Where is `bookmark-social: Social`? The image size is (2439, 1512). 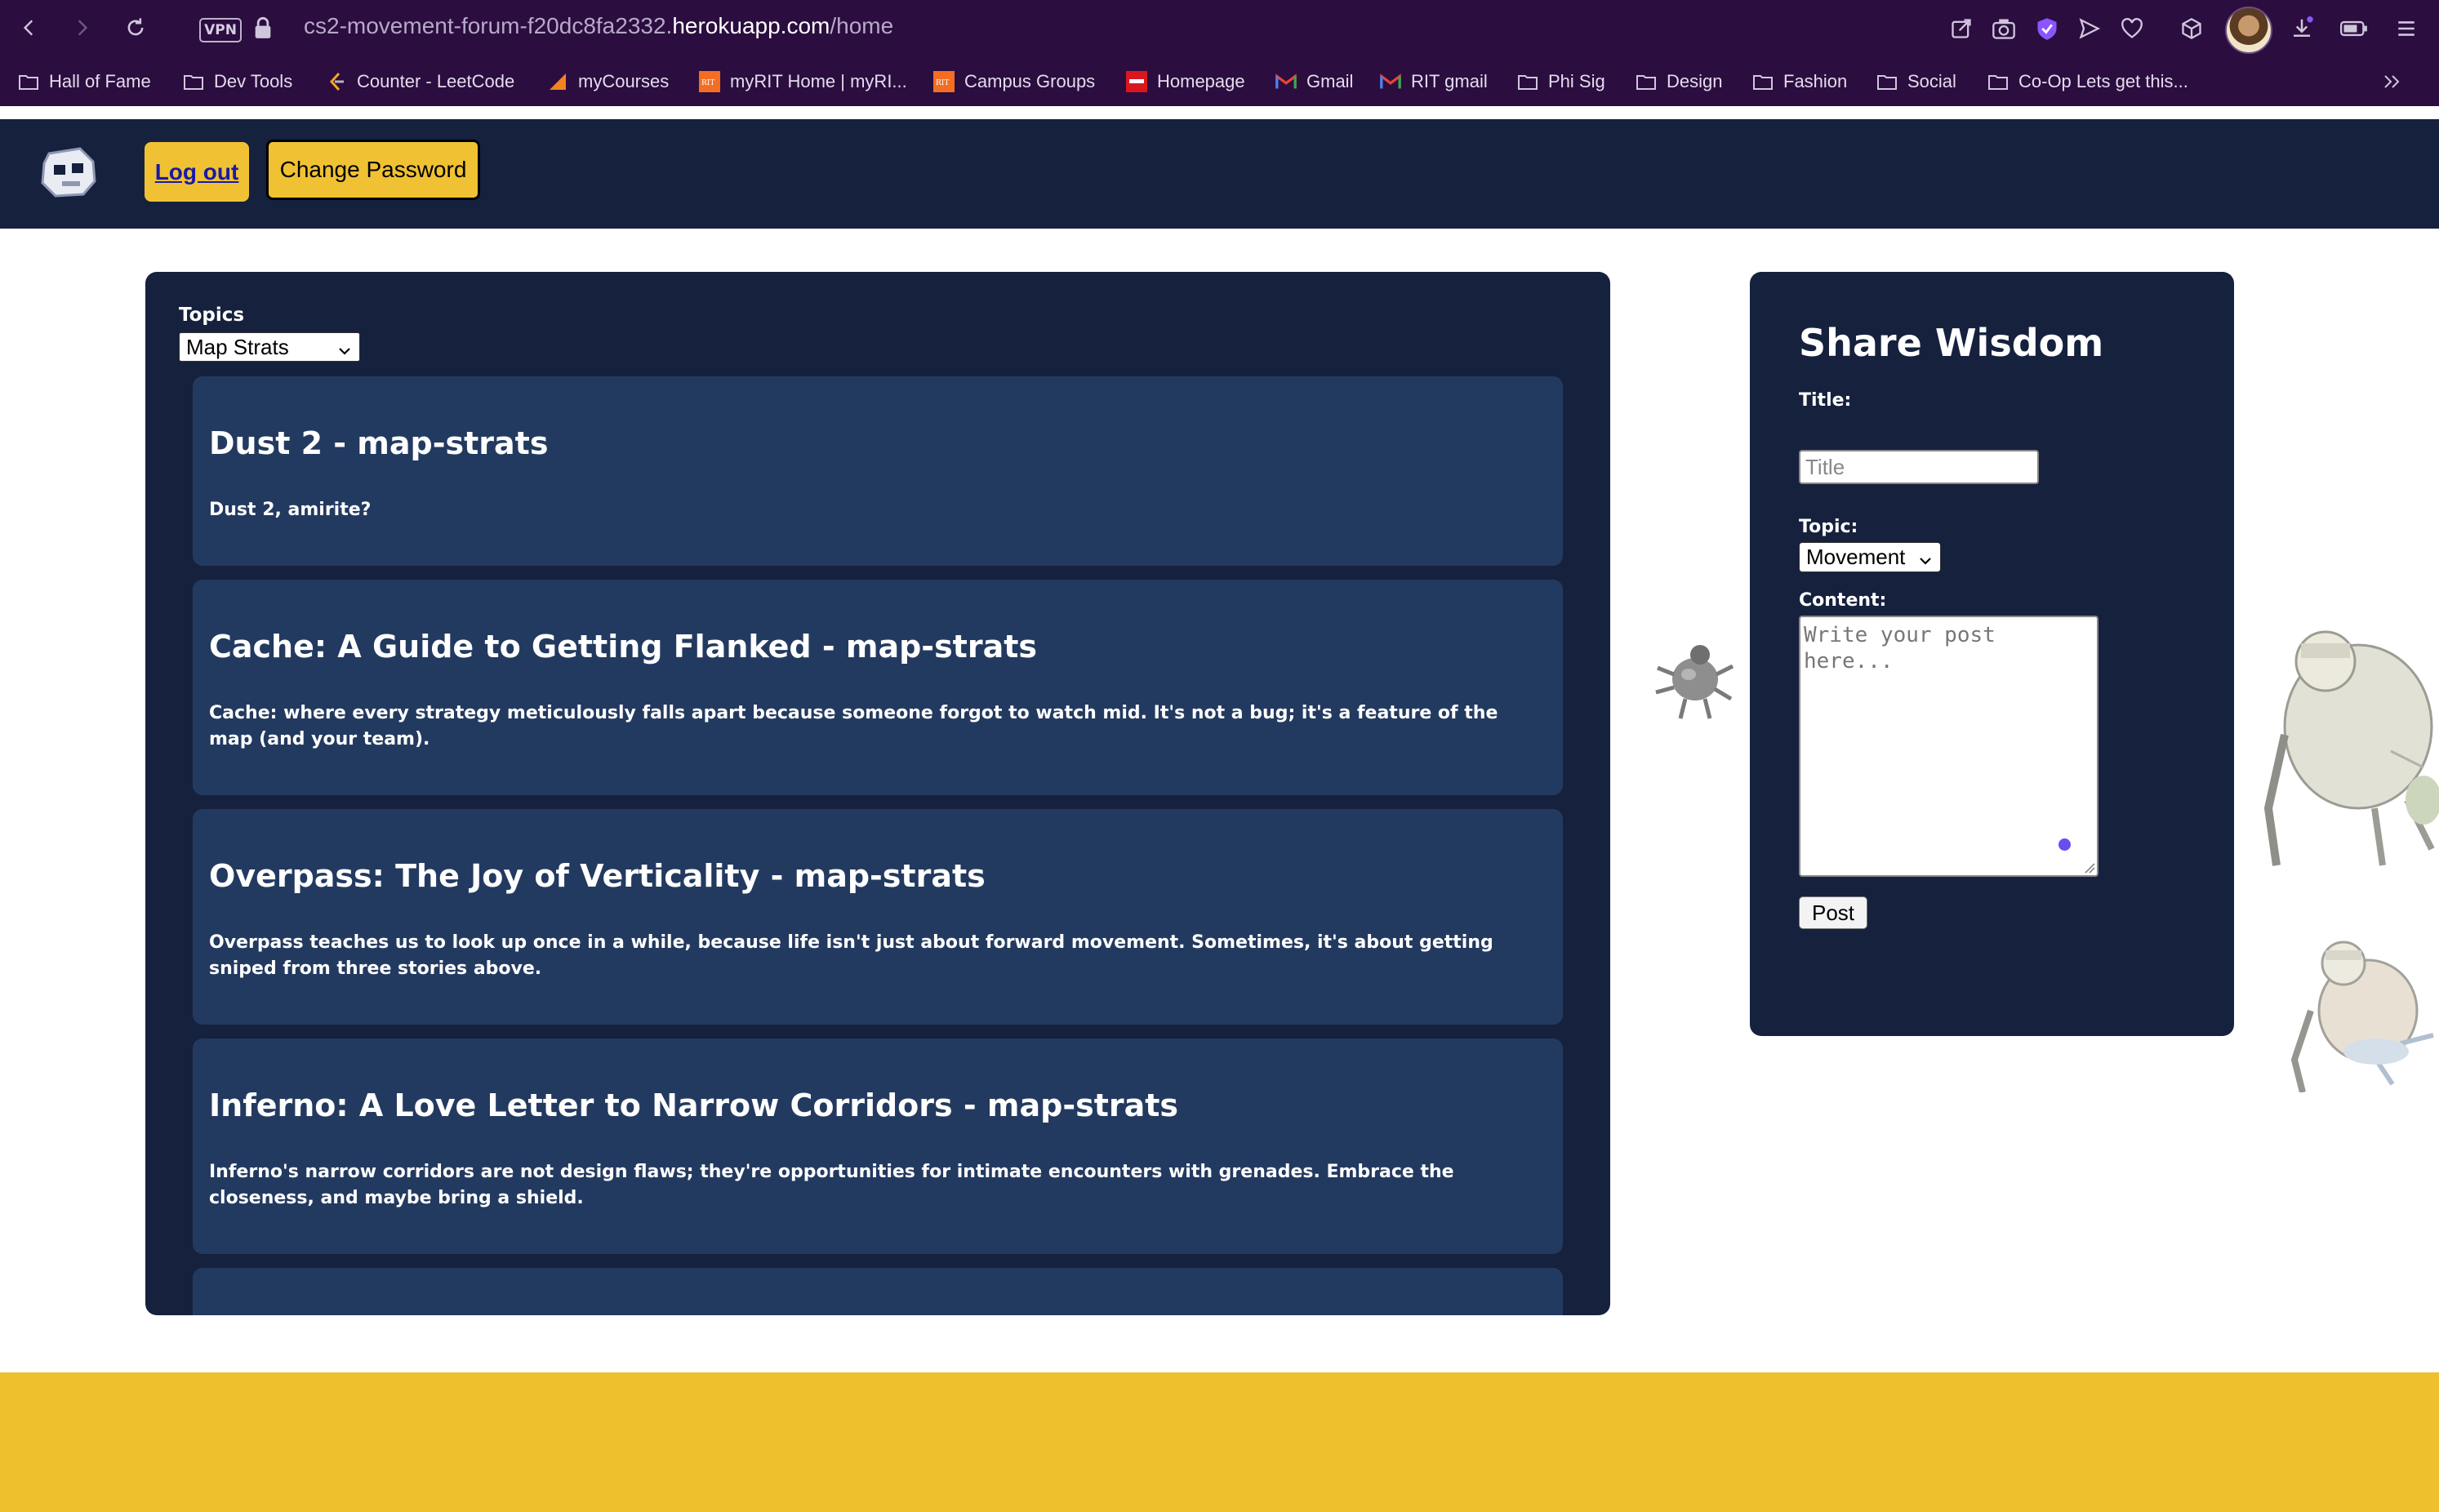
bookmark-social: Social is located at coordinates (1916, 82).